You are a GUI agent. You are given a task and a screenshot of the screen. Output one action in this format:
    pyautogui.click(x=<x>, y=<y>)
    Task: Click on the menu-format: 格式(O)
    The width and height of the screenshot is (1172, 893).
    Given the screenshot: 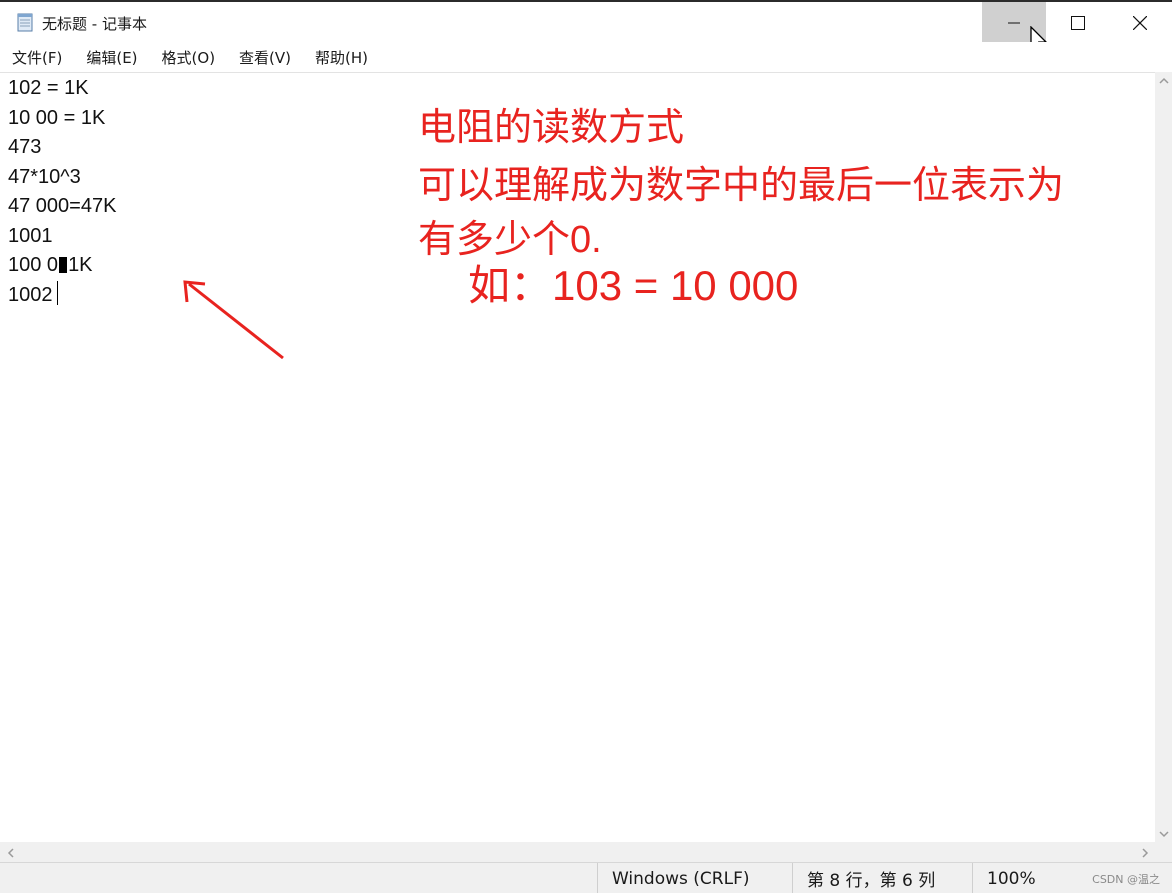 What is the action you would take?
    pyautogui.click(x=189, y=57)
    